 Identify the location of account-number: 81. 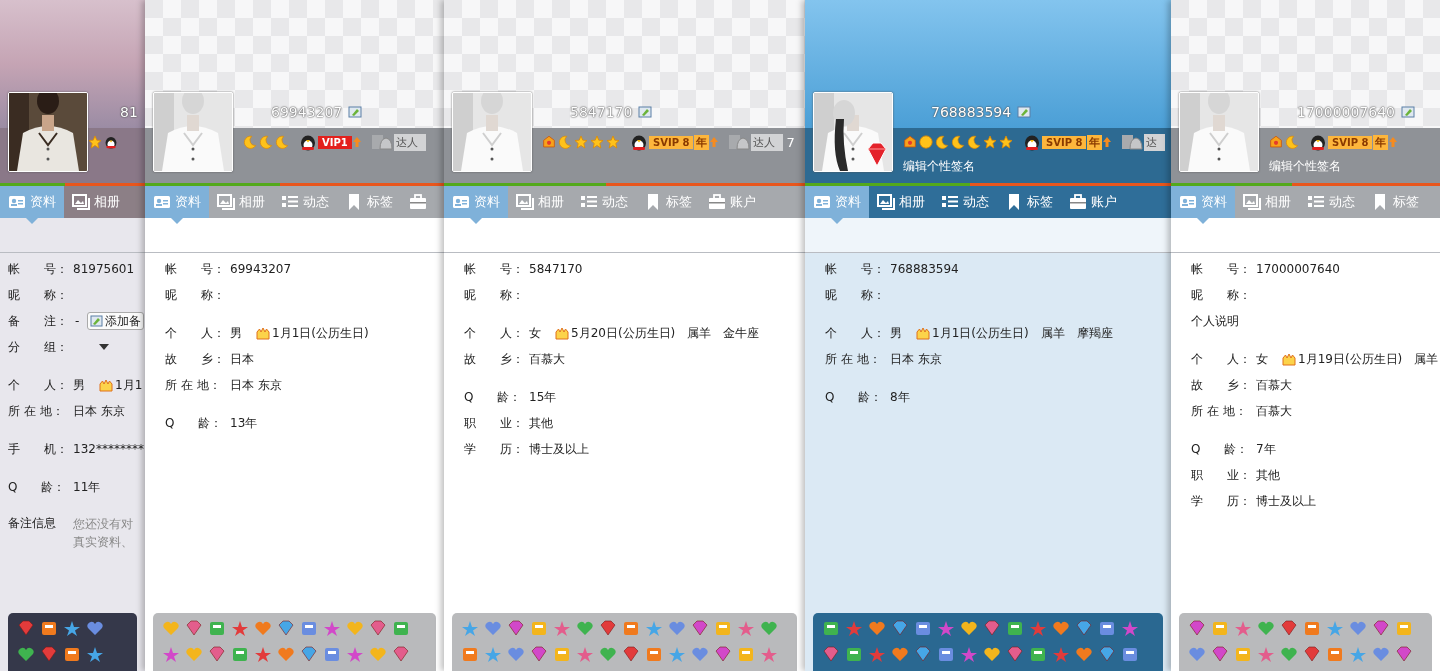
(129, 112).